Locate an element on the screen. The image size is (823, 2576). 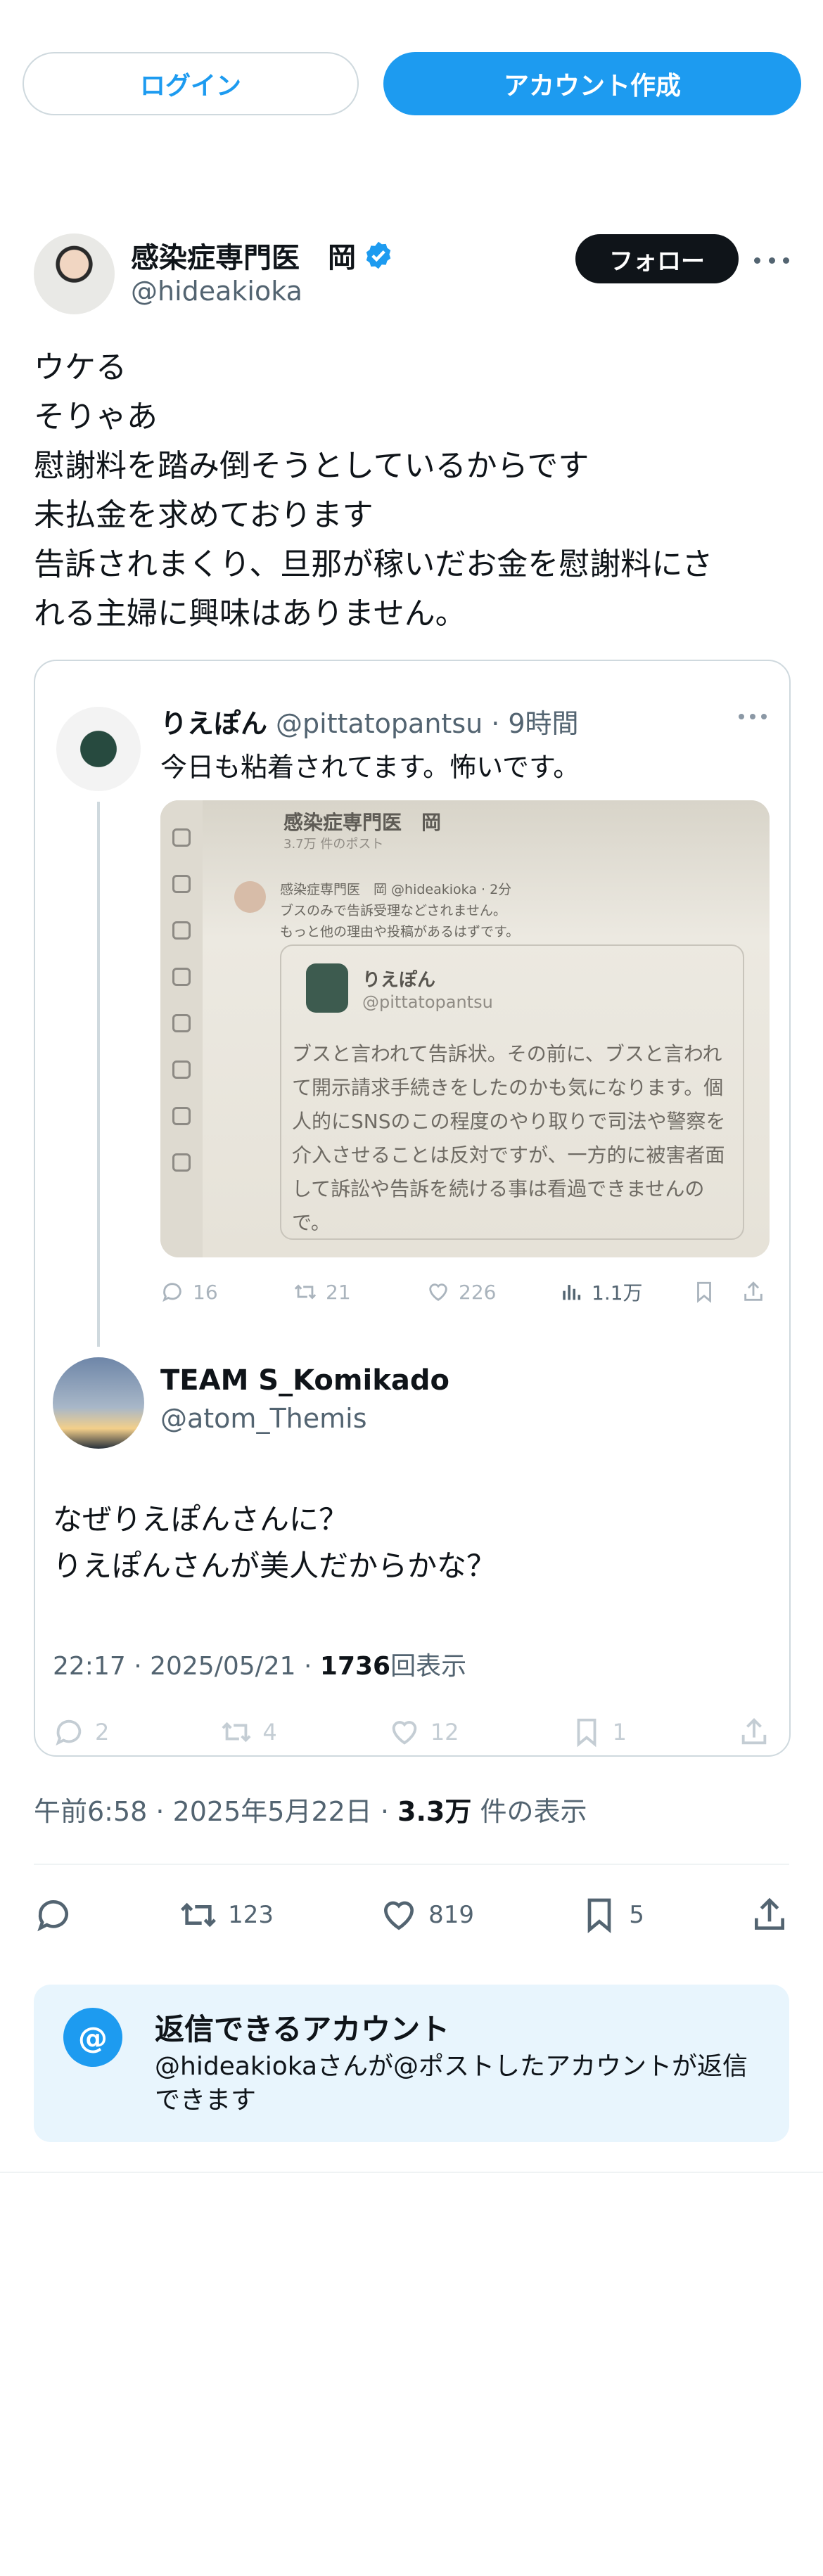
post-time: 午前6:58 · 2025年5月22日 · is located at coordinates (215, 1811).